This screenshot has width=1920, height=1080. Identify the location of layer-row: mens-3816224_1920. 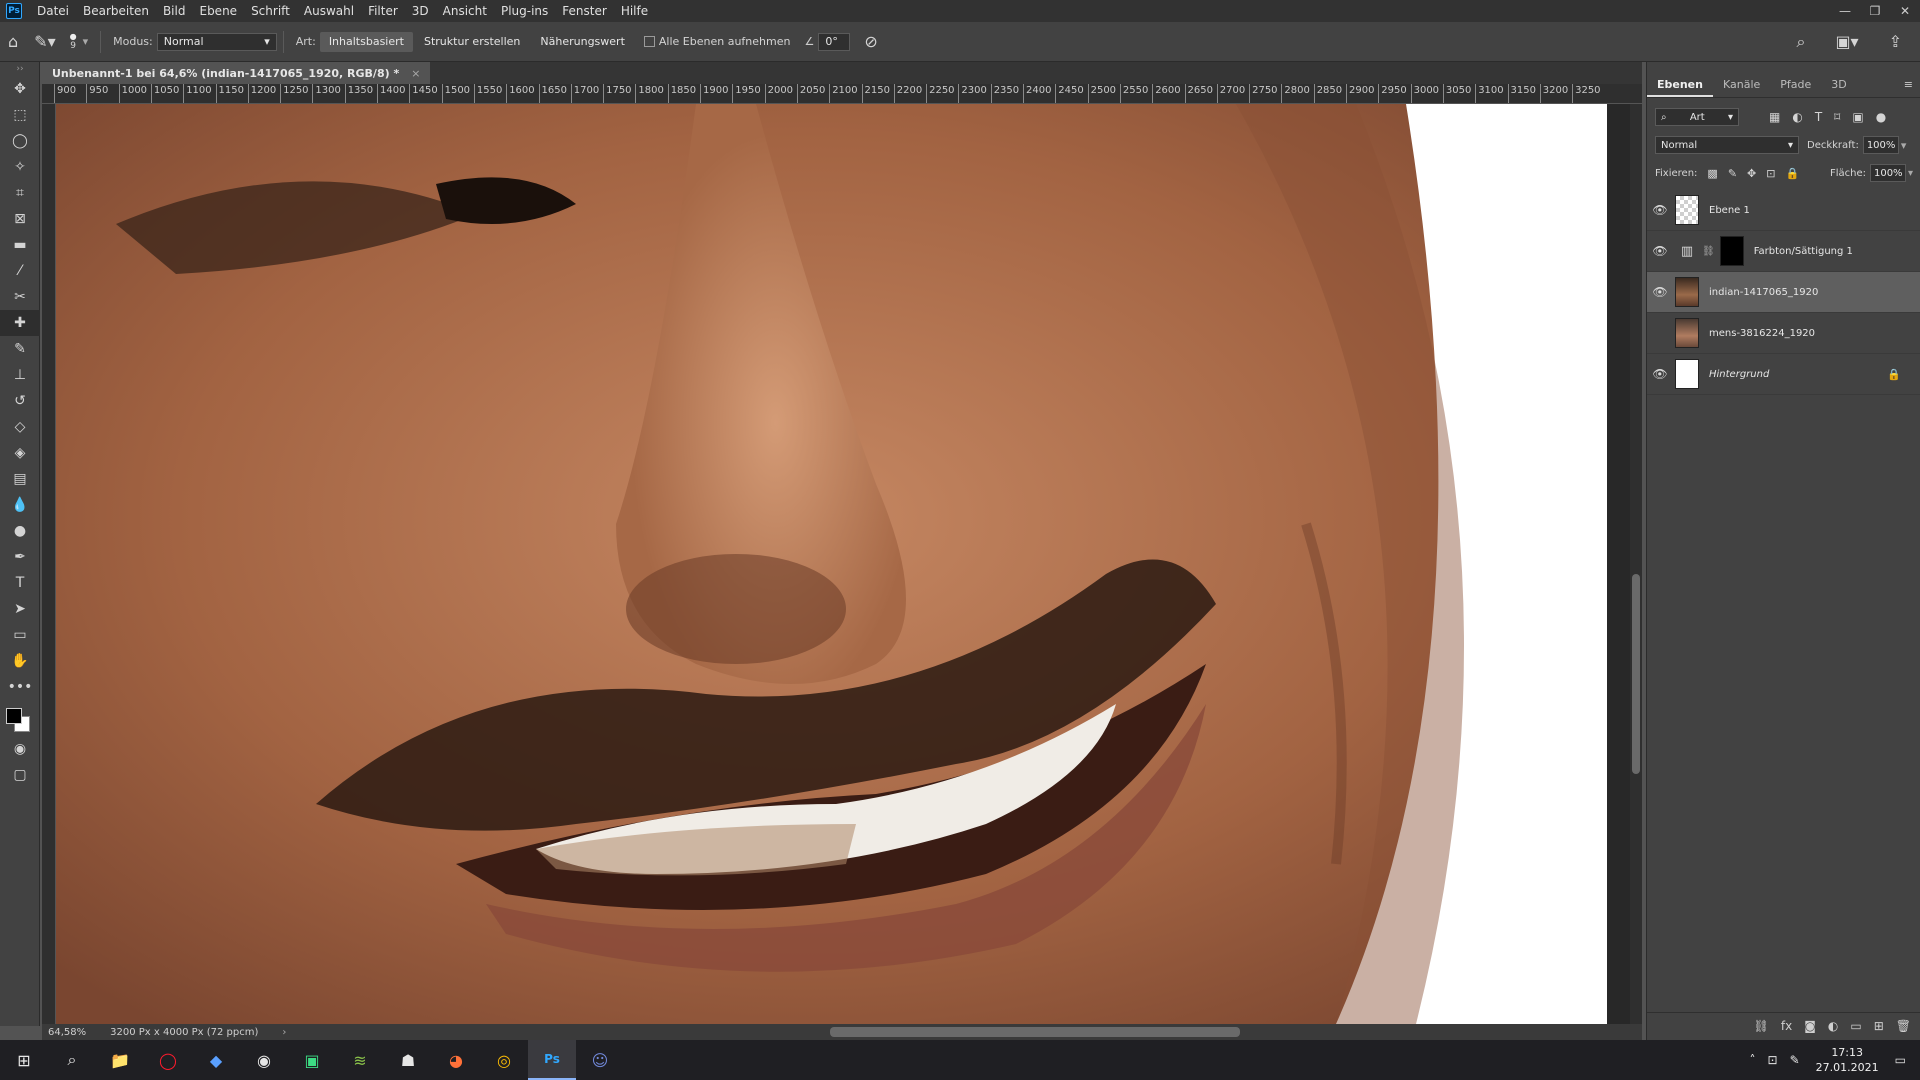
(1783, 333).